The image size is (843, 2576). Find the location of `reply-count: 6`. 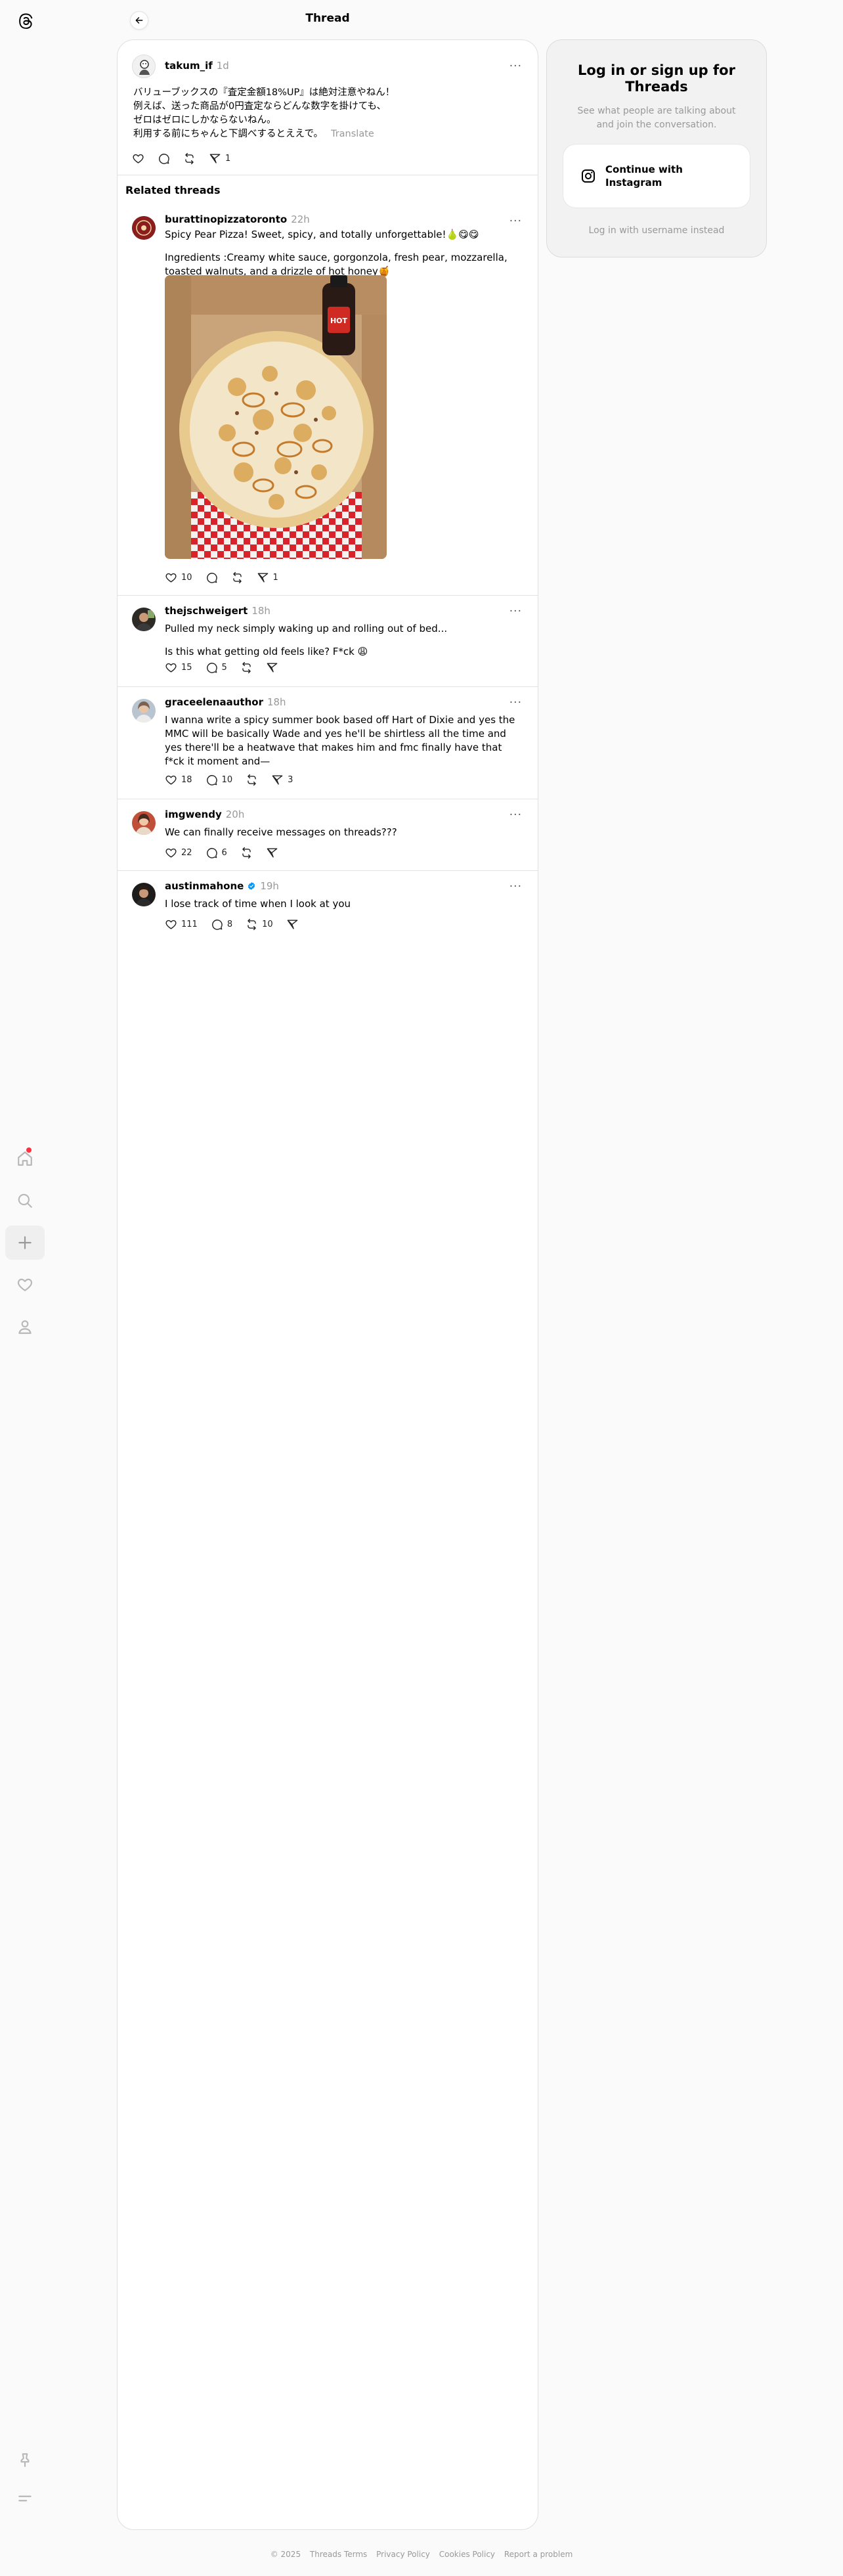

reply-count: 6 is located at coordinates (224, 852).